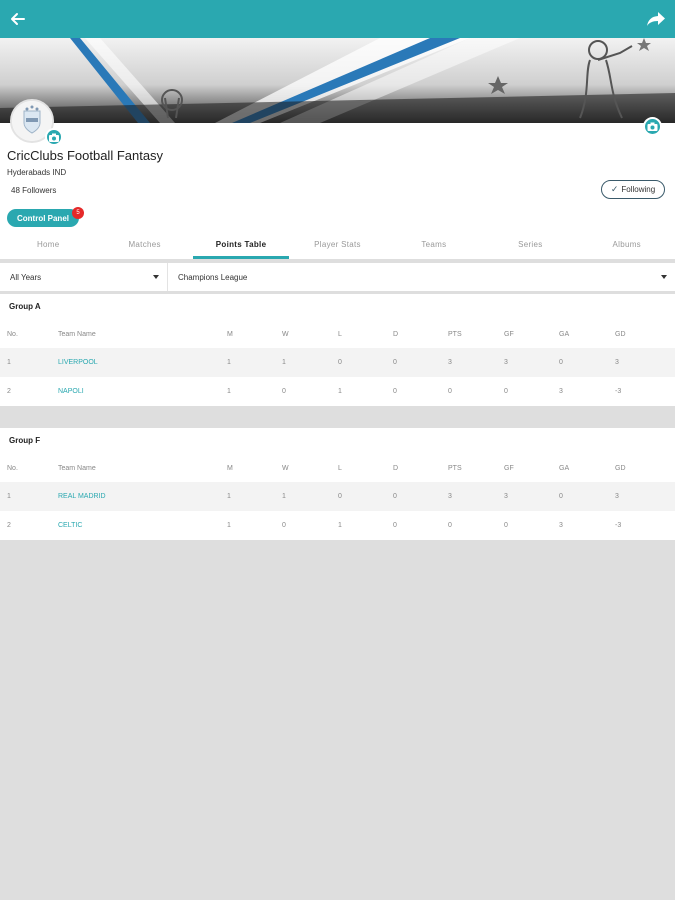 Image resolution: width=675 pixels, height=900 pixels. I want to click on cover-image, so click(337, 80).